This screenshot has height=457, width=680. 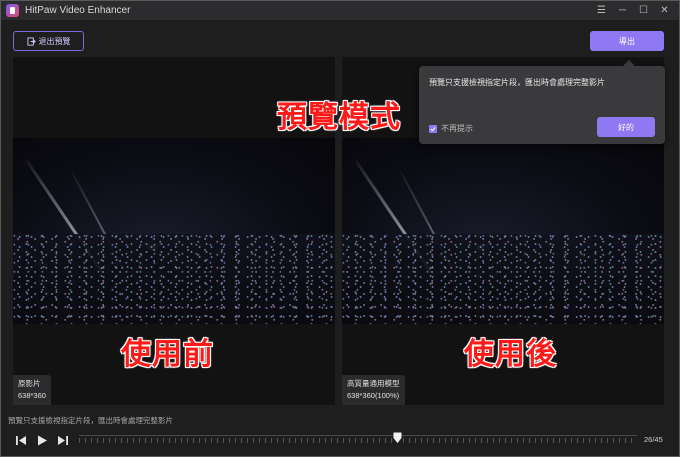 What do you see at coordinates (78, 10) in the screenshot?
I see `app-title: HitPaw Video Enhancer` at bounding box center [78, 10].